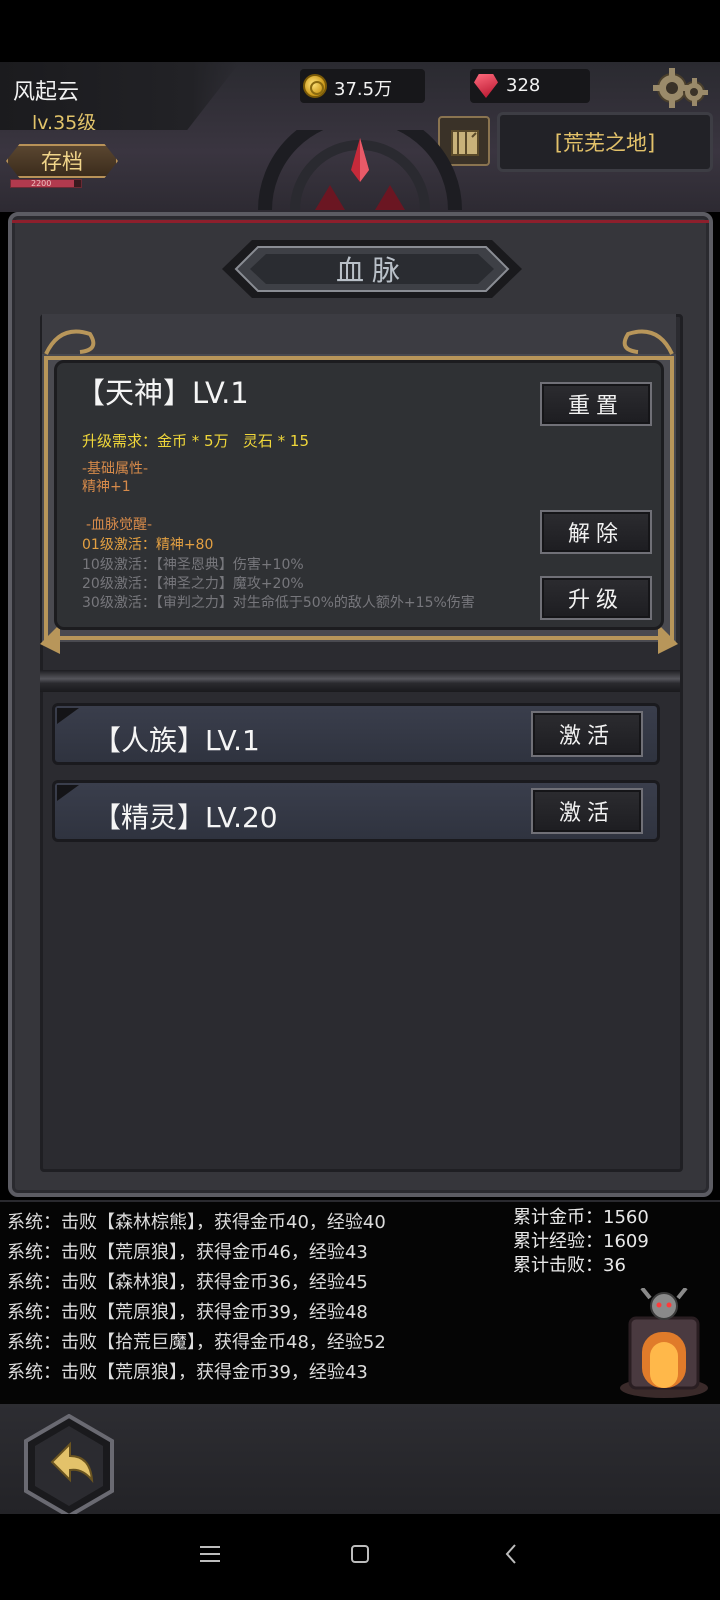 The image size is (720, 1600). I want to click on system-nav-bar, so click(360, 1557).